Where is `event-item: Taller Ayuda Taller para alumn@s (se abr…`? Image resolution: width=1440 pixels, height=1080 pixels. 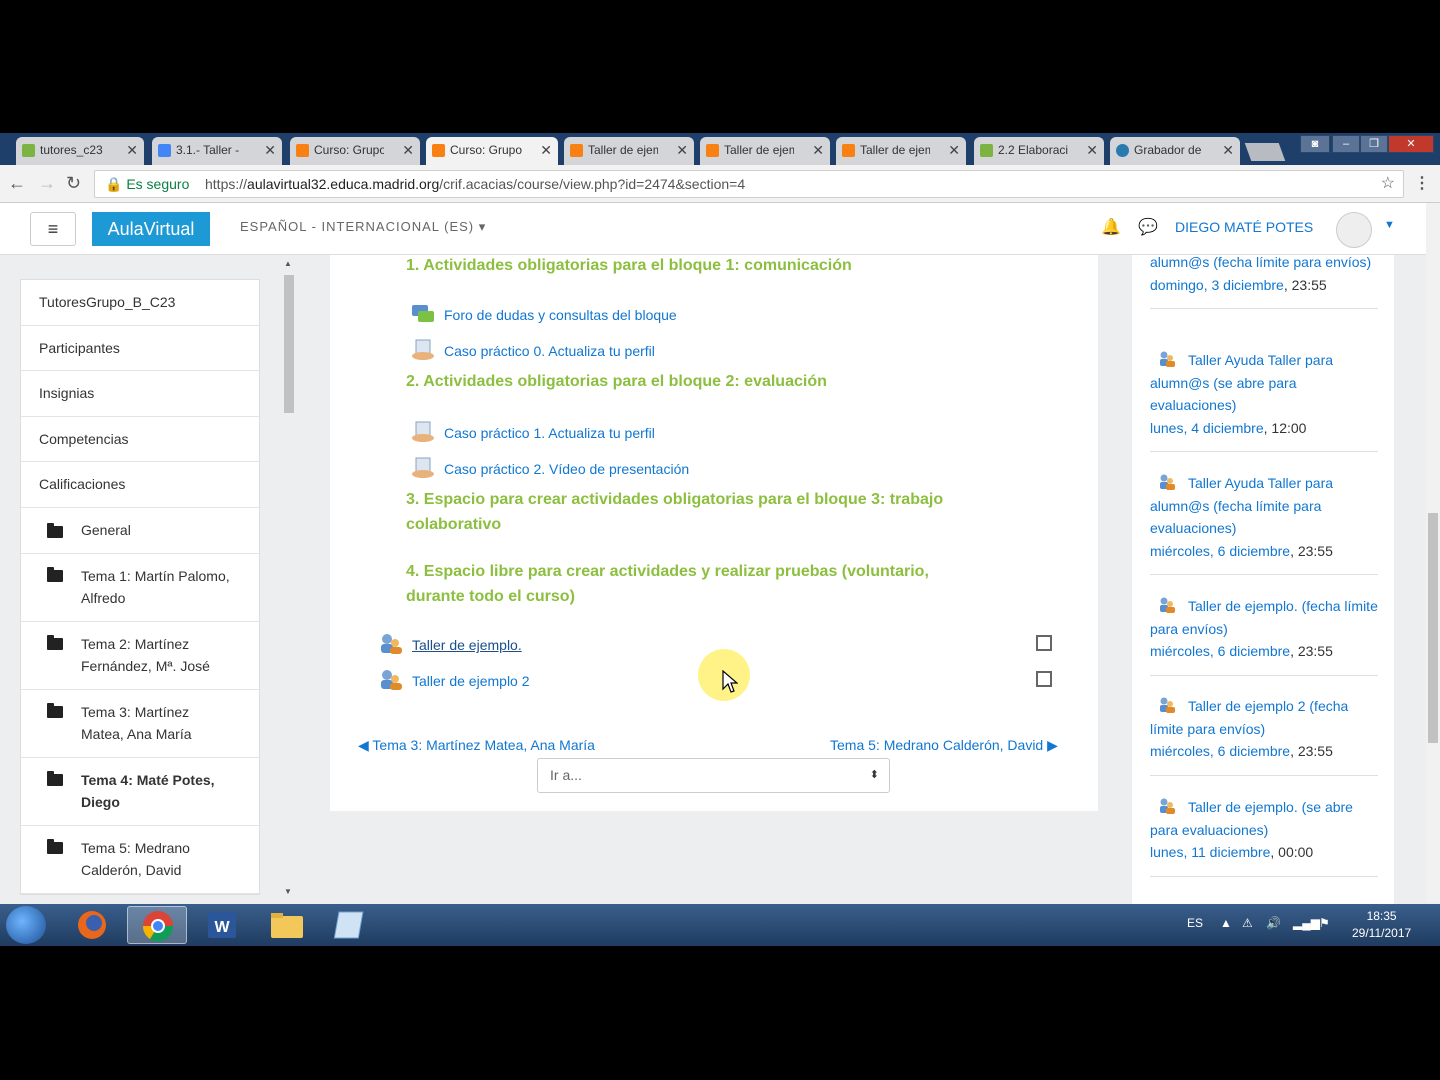 event-item: Taller Ayuda Taller para alumn@s (se abr… is located at coordinates (1264, 400).